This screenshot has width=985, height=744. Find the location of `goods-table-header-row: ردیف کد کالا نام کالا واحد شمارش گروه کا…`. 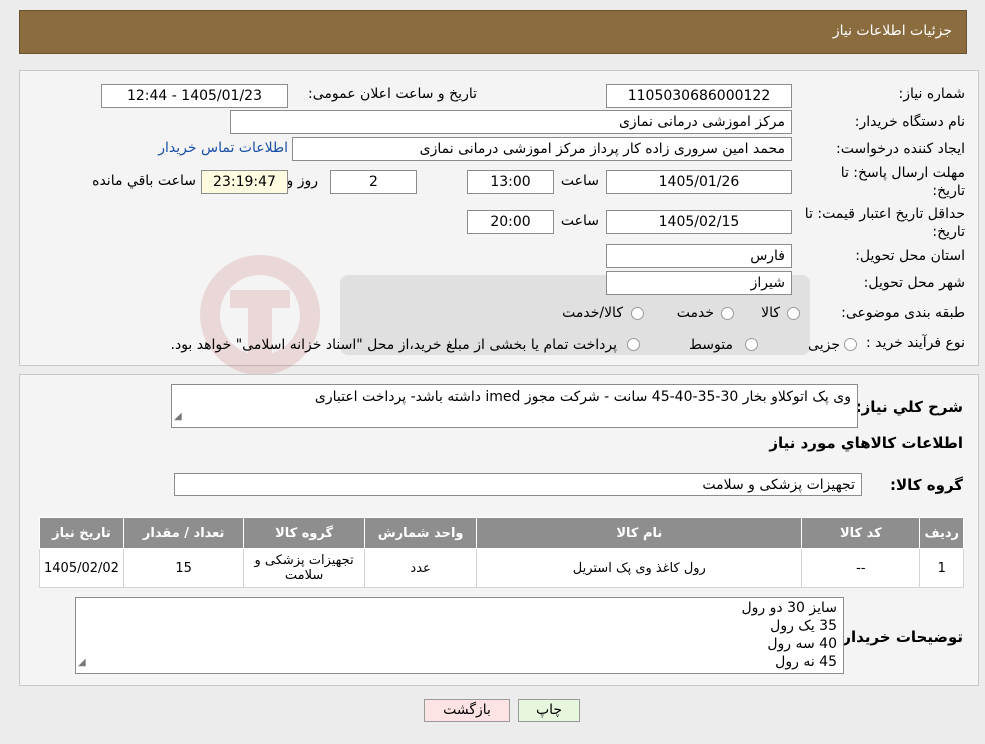

goods-table-header-row: ردیف کد کالا نام کالا واحد شمارش گروه کا… is located at coordinates (501, 533).